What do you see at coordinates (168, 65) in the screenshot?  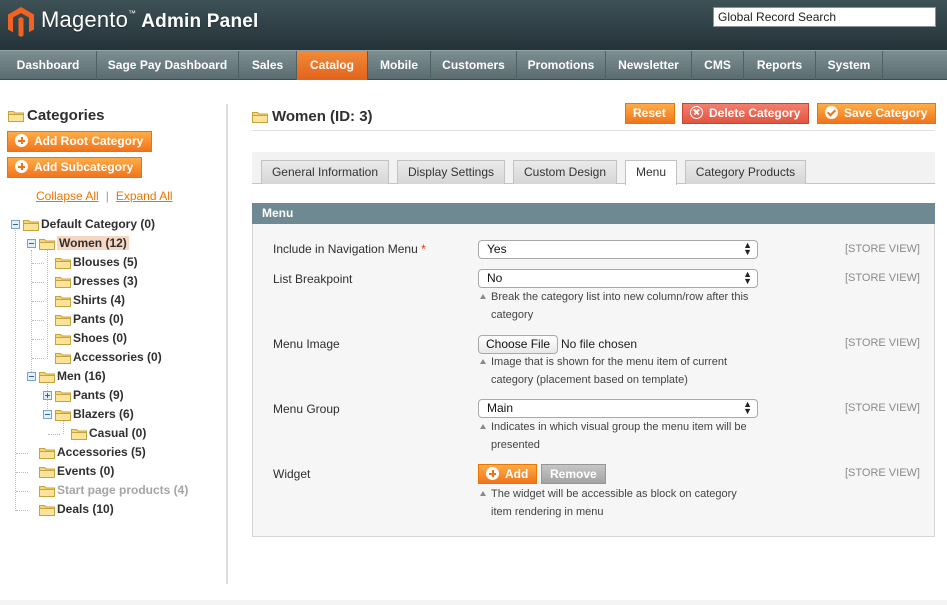 I see `nav-sage-pay-dashboard: Sage Pay Dashboard` at bounding box center [168, 65].